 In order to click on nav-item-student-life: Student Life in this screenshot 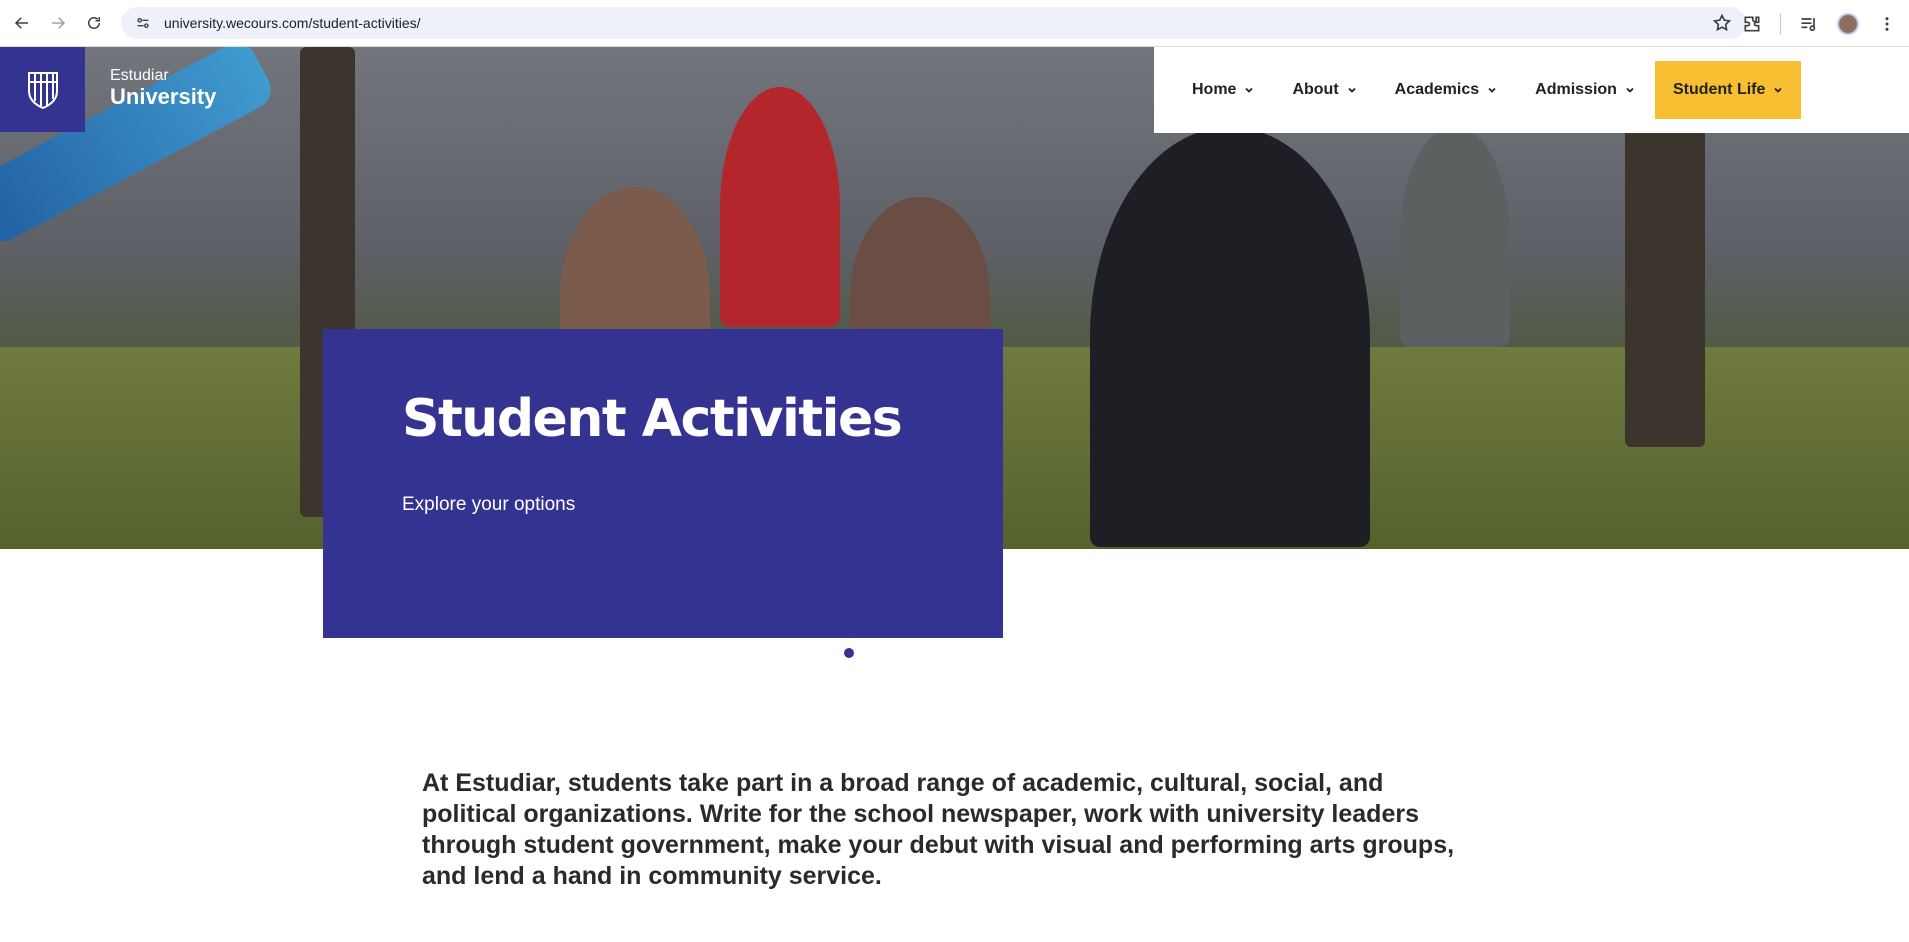, I will do `click(1728, 90)`.